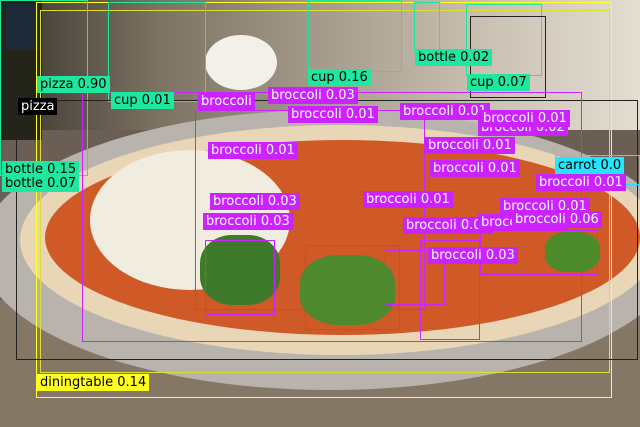  I want to click on label-pizza: pizza, so click(38, 106).